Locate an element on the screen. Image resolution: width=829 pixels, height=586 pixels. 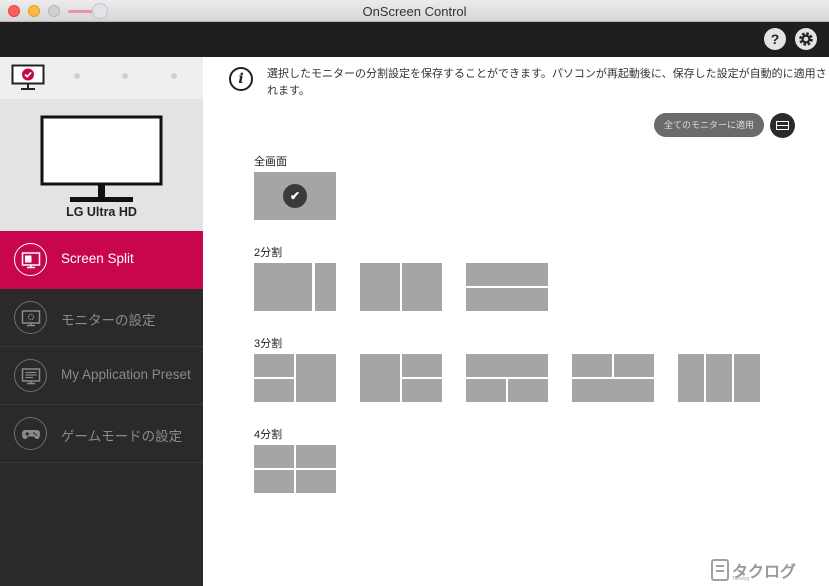
watermark-subtext: Takulog is located at coordinates (741, 579).